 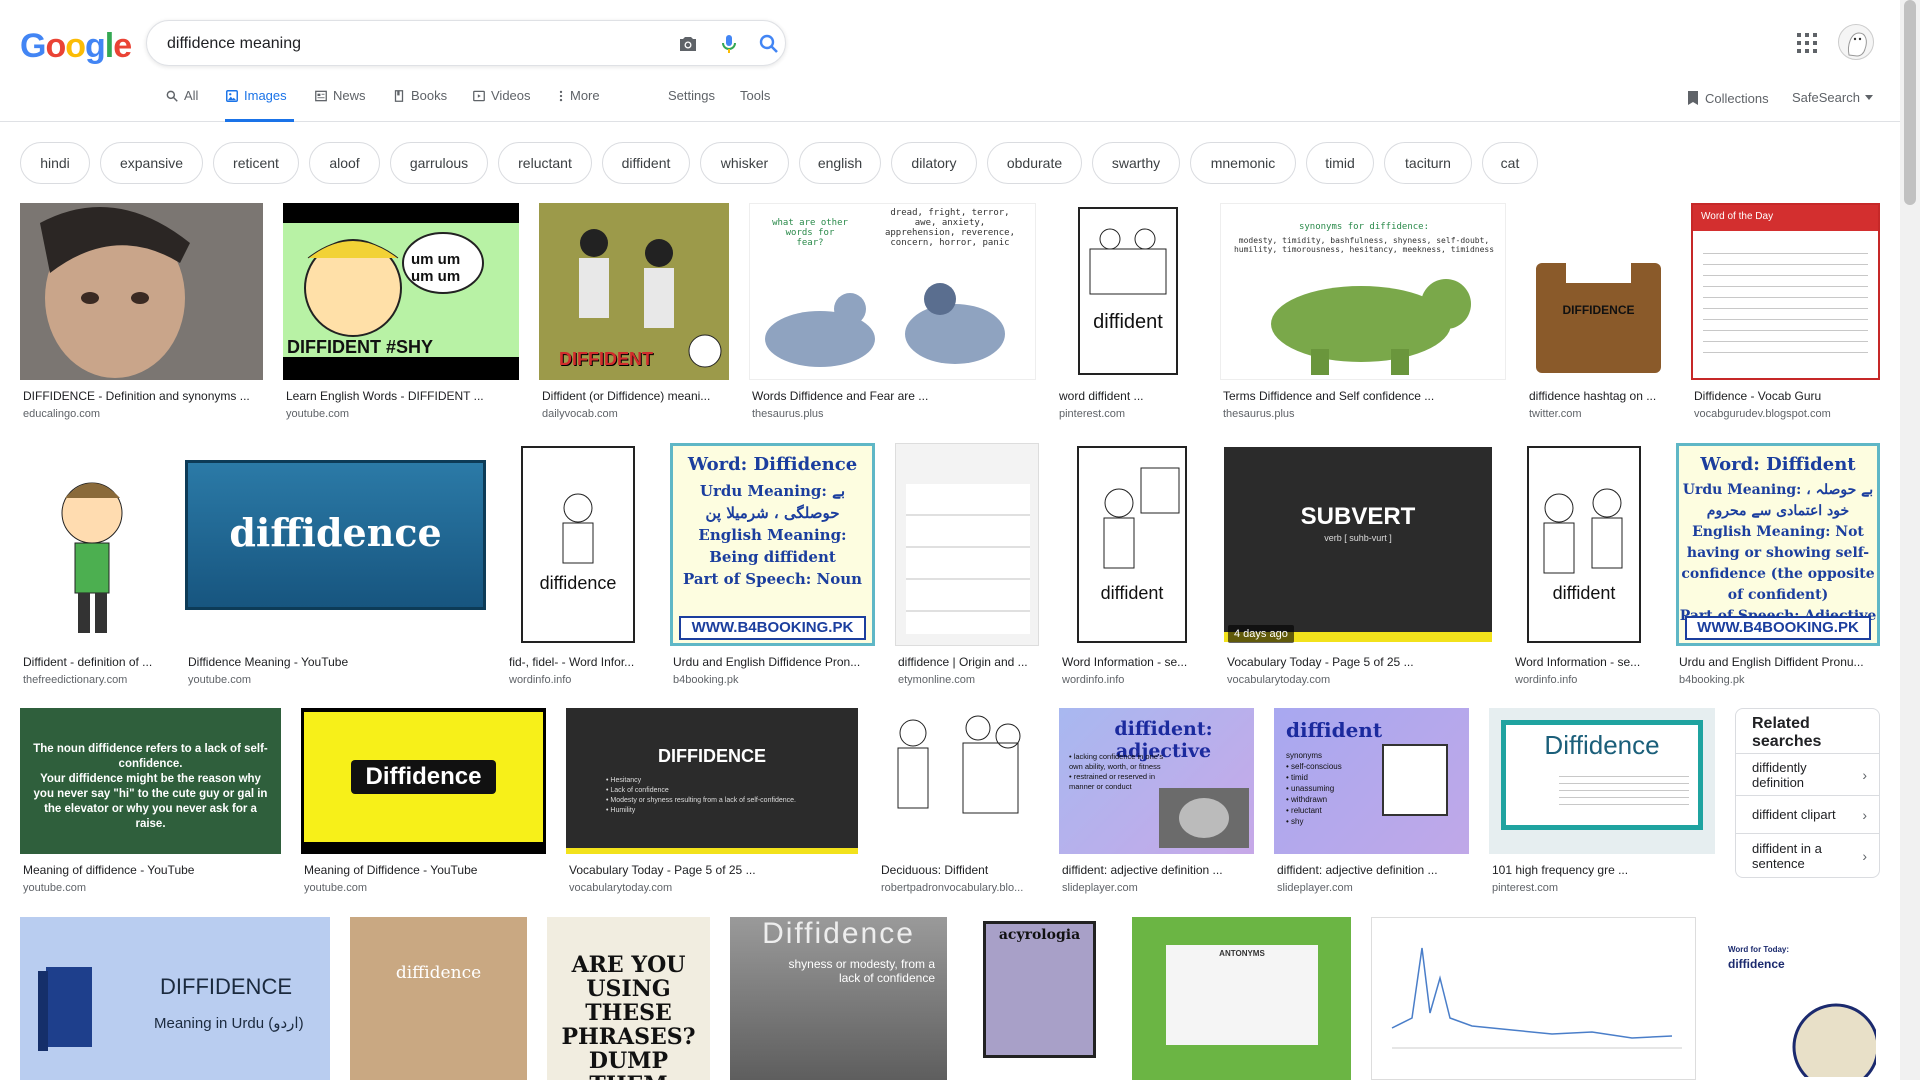 I want to click on collections-button: Collections, so click(x=1727, y=98).